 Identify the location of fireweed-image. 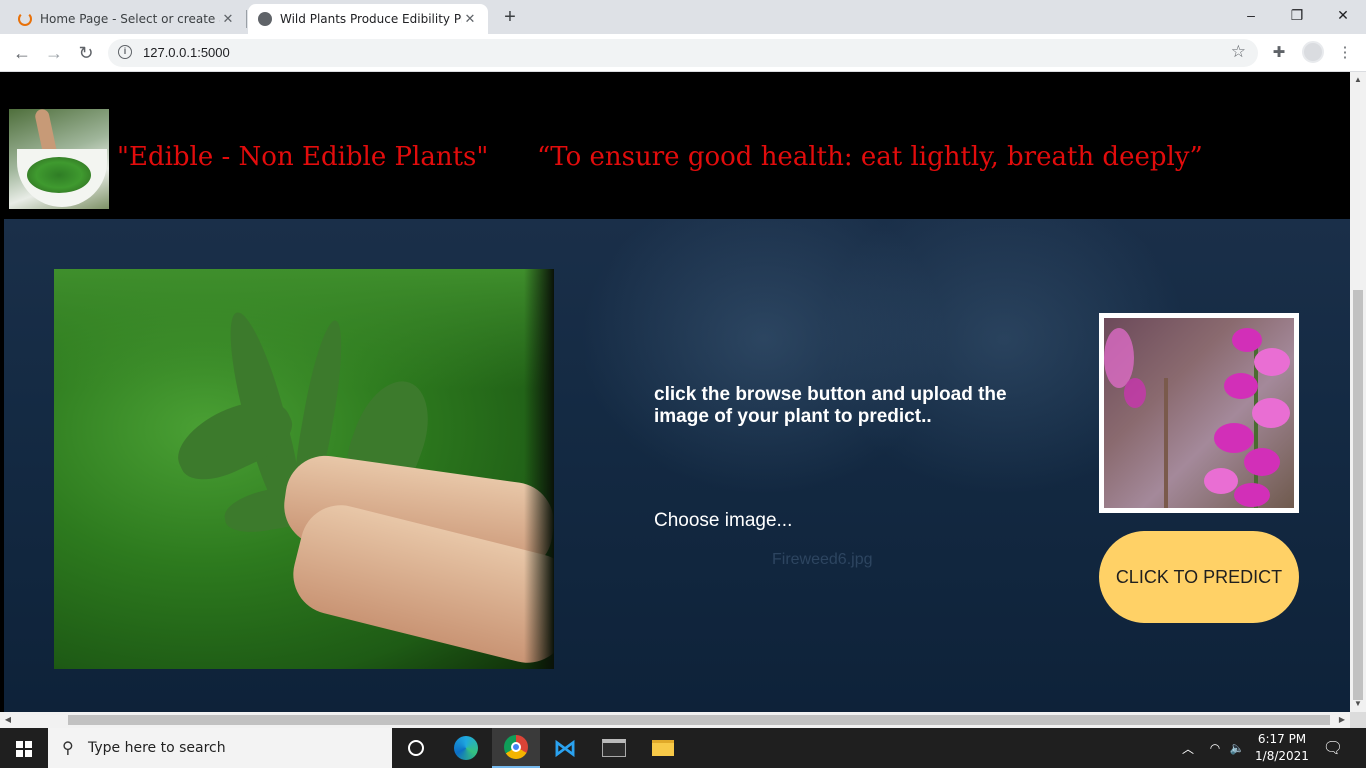
(1199, 413).